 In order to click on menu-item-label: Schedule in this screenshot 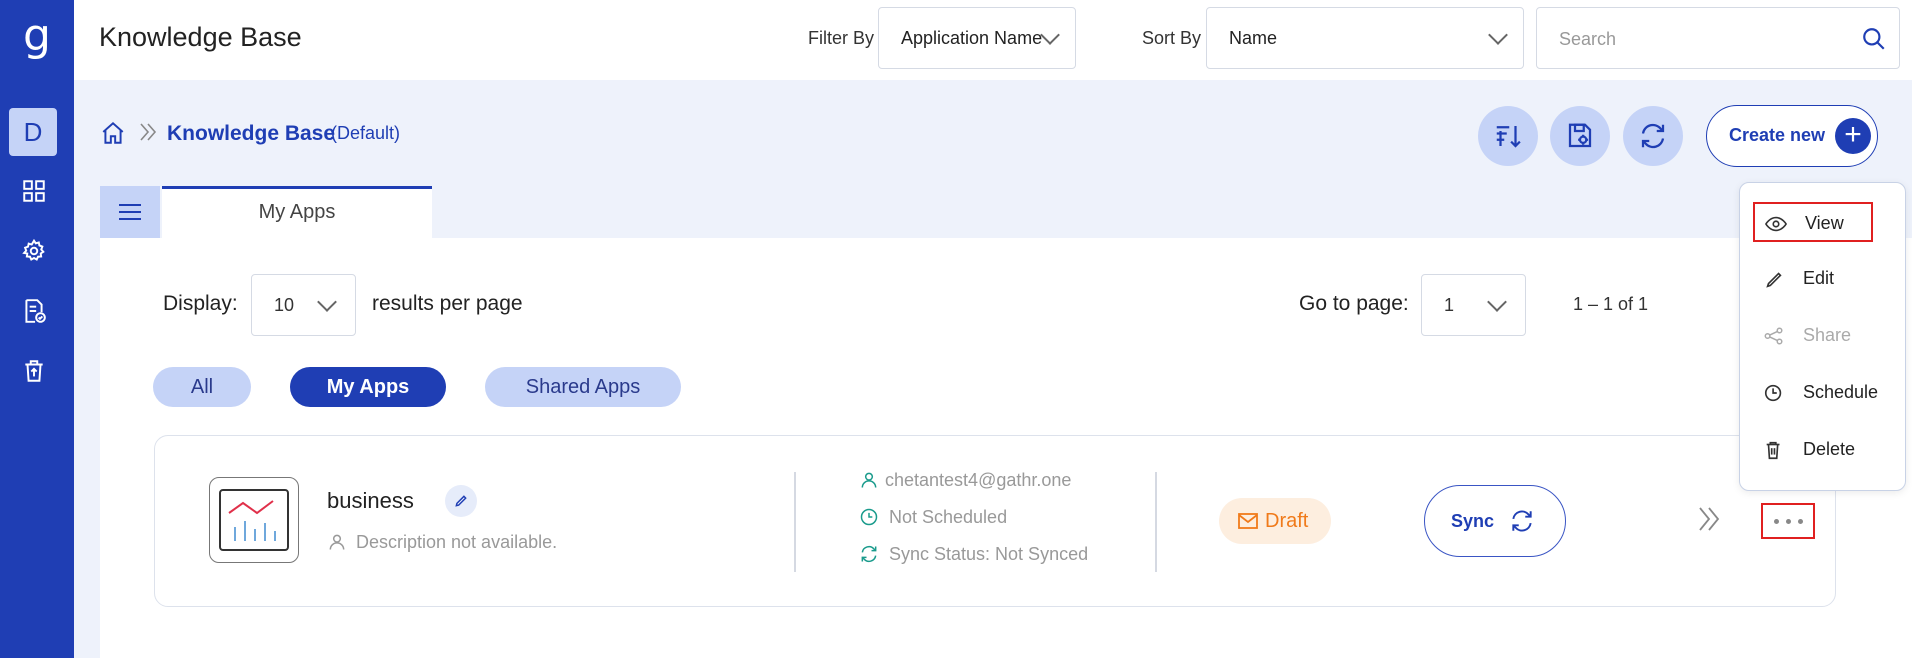, I will do `click(1841, 392)`.